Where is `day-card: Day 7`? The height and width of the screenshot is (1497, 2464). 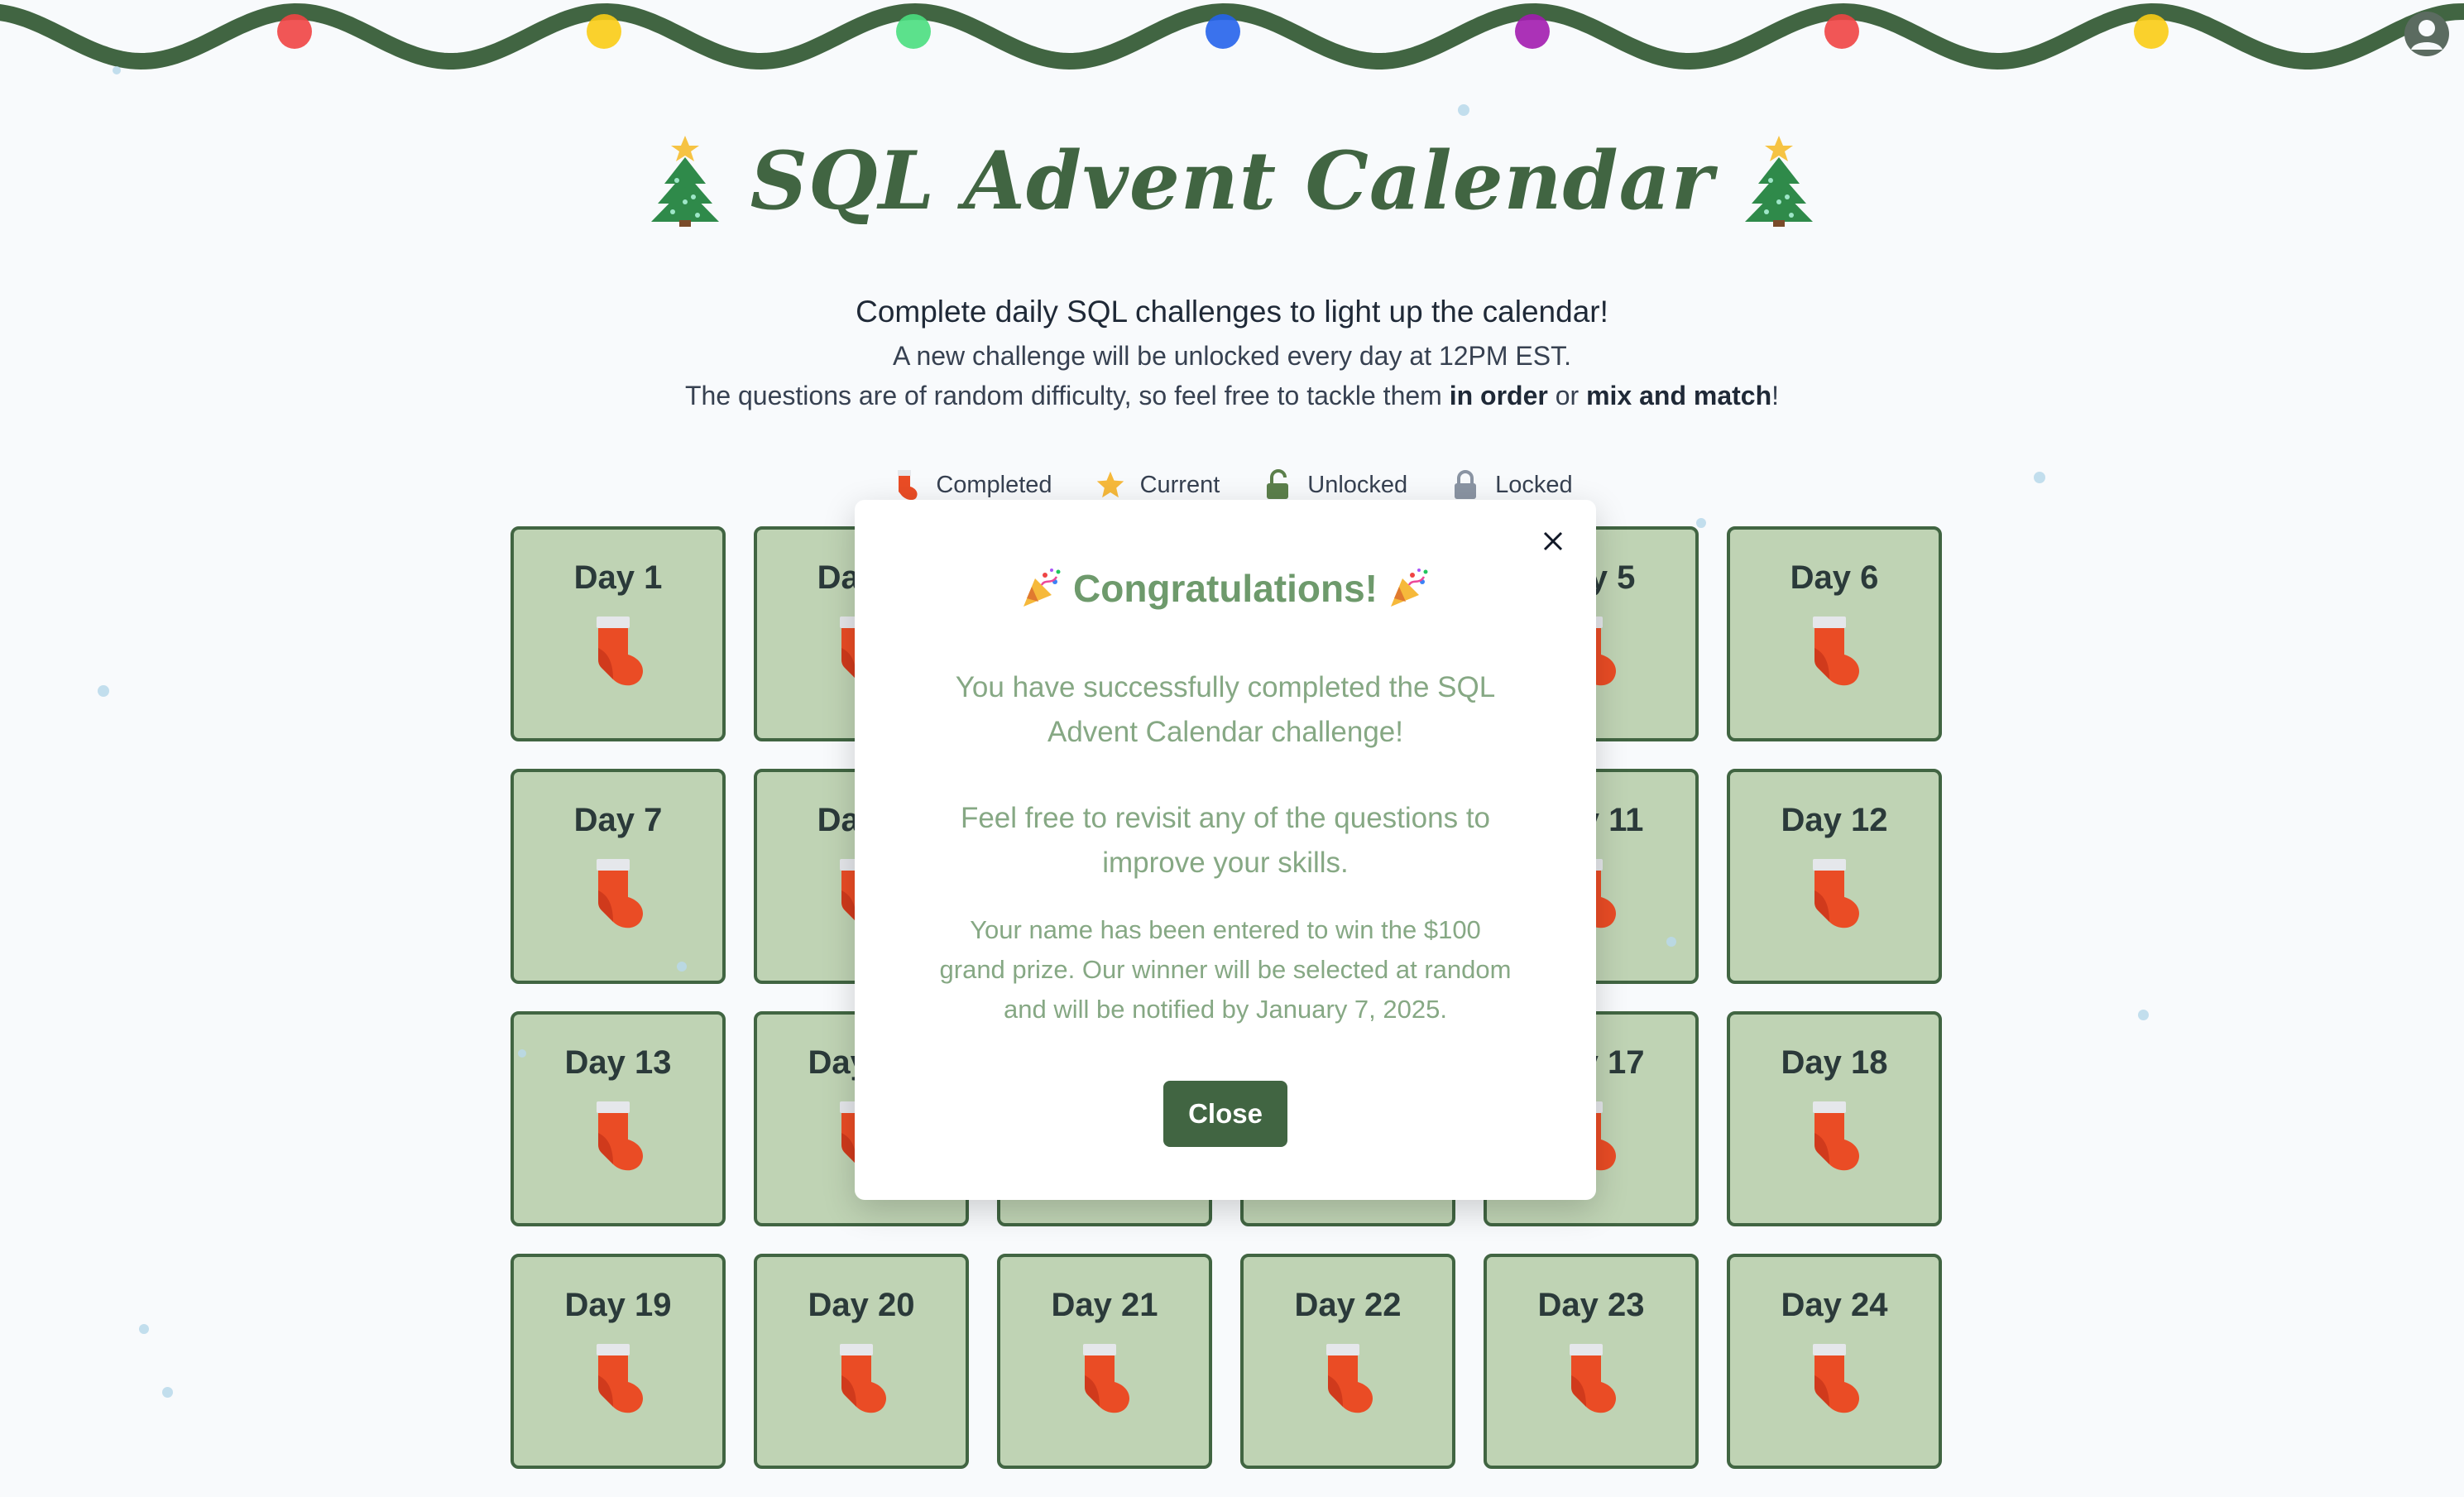 day-card: Day 7 is located at coordinates (618, 876).